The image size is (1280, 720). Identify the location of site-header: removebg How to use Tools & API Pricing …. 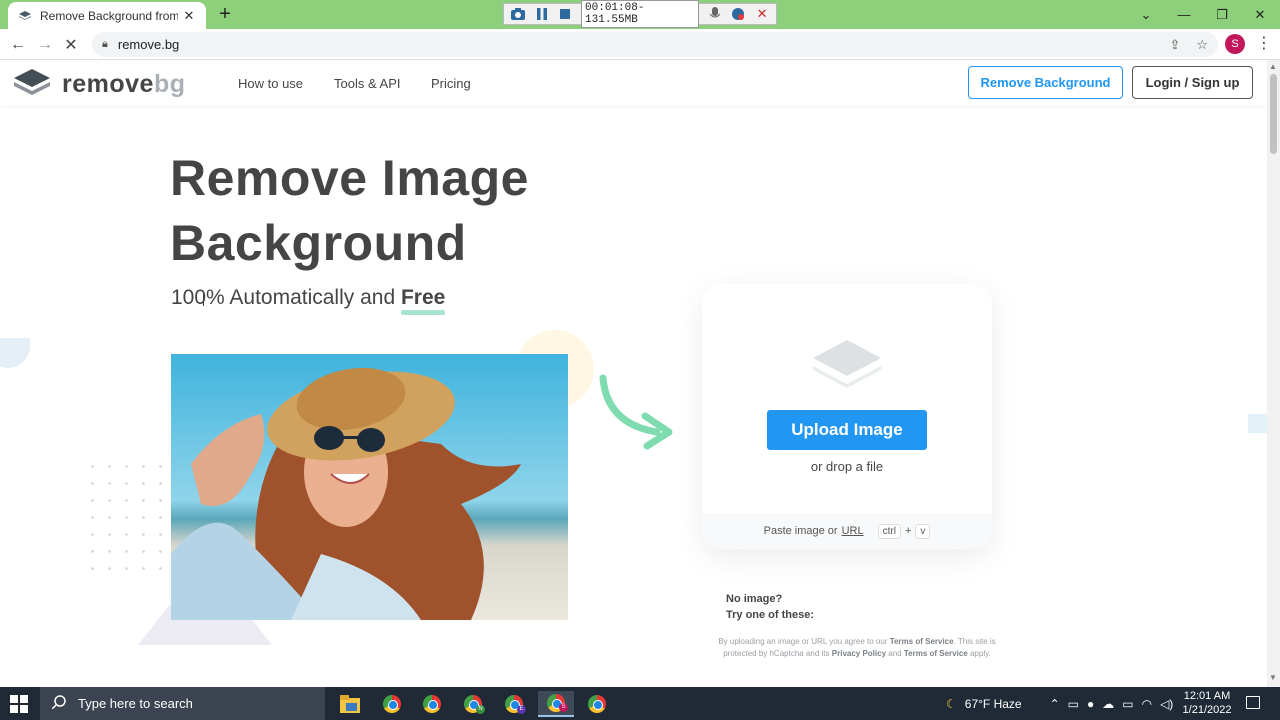
(633, 83).